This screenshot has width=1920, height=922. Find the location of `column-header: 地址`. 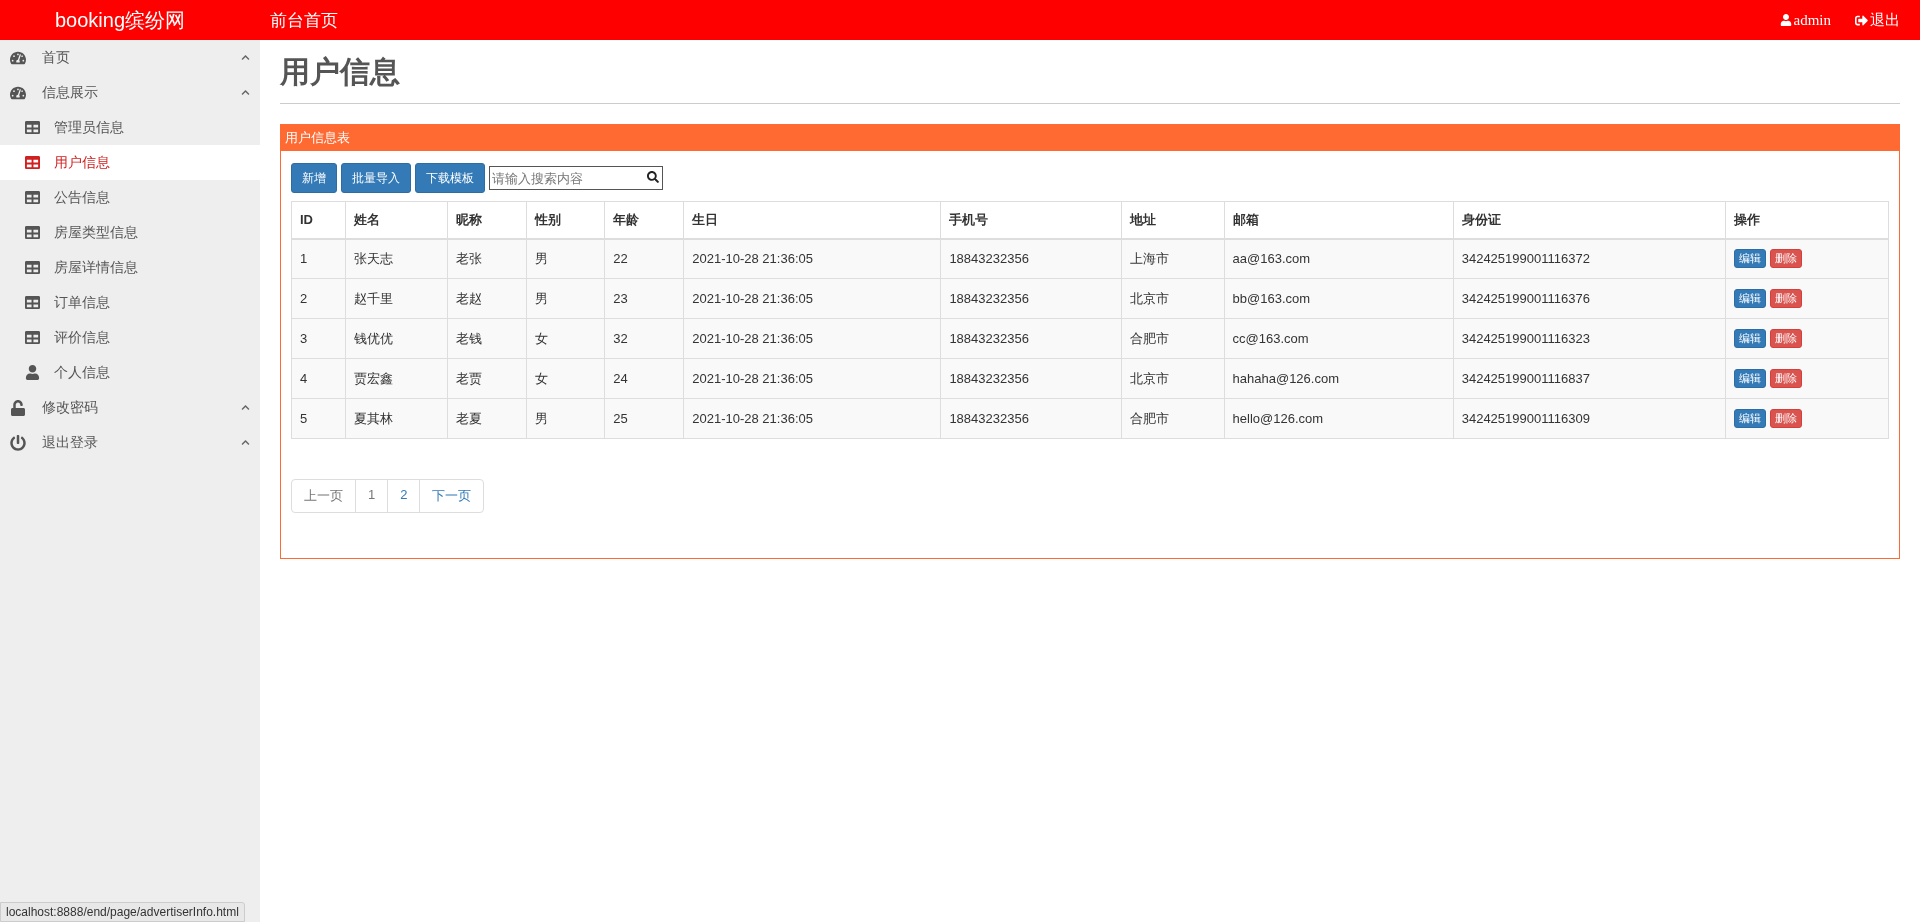

column-header: 地址 is located at coordinates (1173, 220).